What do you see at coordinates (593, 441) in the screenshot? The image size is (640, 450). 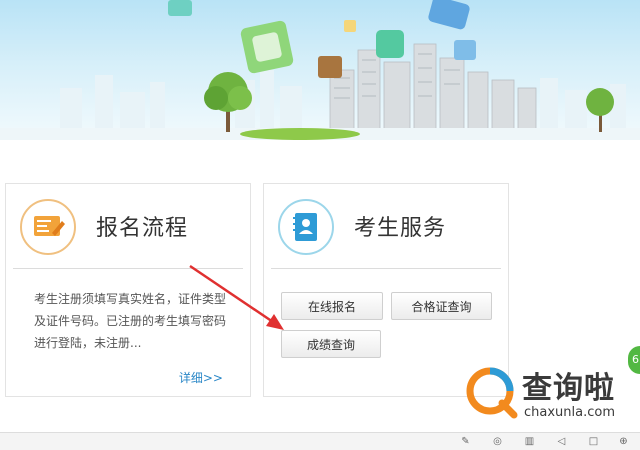 I see `page-icon: □` at bounding box center [593, 441].